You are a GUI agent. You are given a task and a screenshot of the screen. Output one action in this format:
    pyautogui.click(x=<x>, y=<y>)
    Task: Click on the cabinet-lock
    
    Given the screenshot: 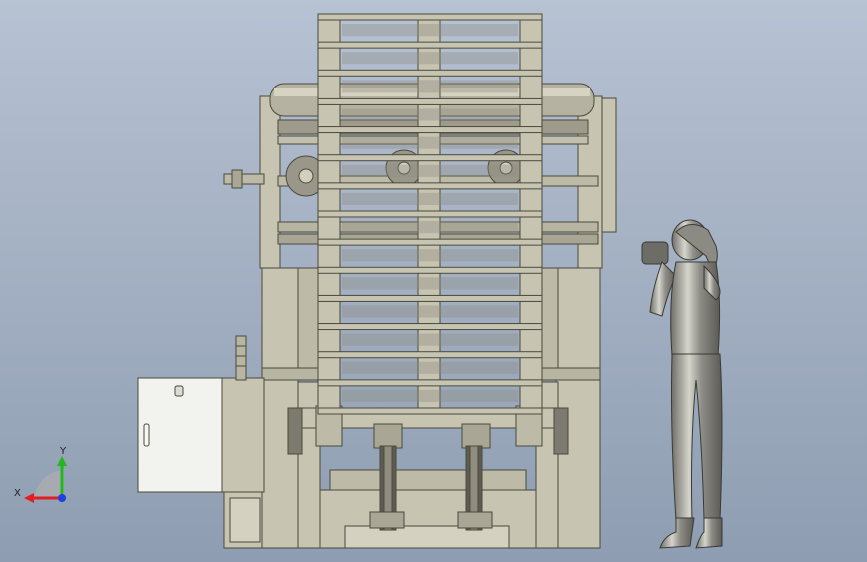 What is the action you would take?
    pyautogui.click(x=179, y=391)
    